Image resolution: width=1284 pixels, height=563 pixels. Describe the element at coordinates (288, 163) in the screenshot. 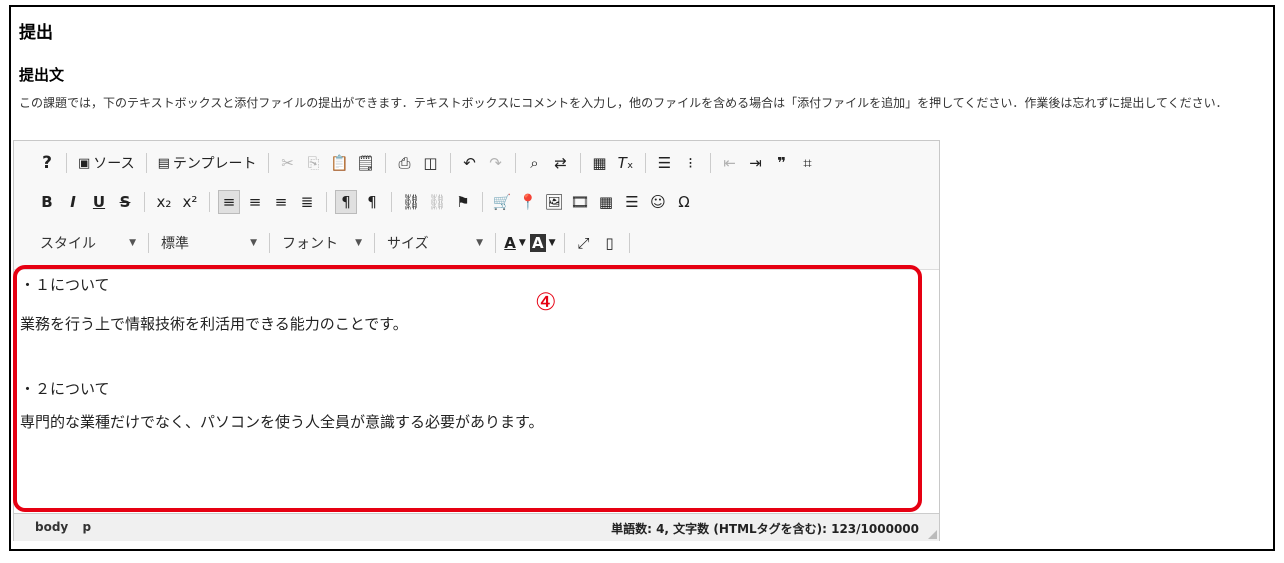

I see `cut-icon: ✂` at that location.